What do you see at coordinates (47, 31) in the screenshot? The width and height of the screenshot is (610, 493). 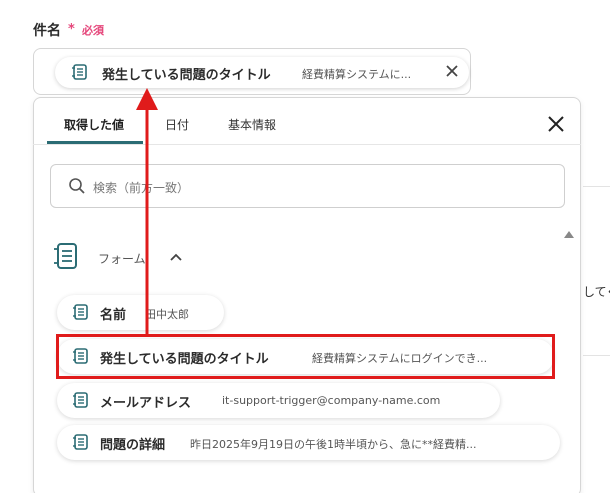 I see `field-label: 件名` at bounding box center [47, 31].